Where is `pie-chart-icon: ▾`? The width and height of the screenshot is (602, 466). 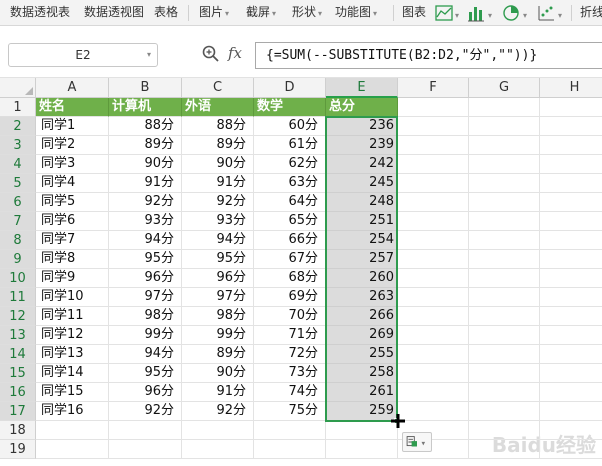 pie-chart-icon: ▾ is located at coordinates (516, 13).